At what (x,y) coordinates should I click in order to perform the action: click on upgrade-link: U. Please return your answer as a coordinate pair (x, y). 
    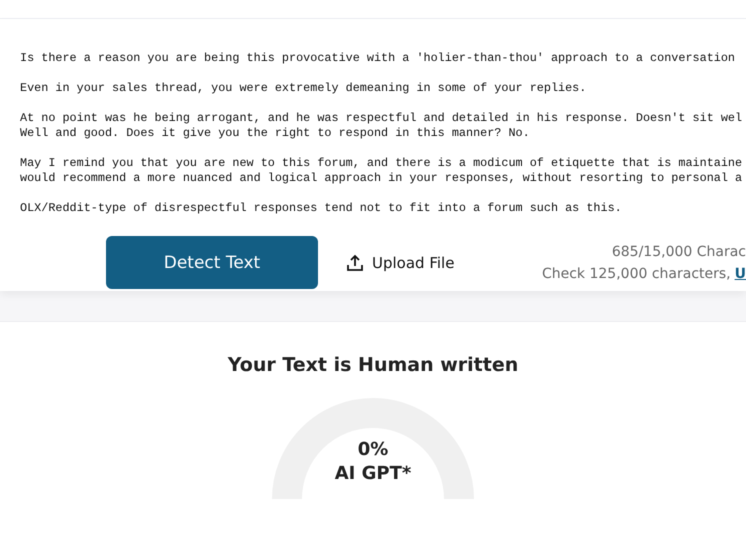
    Looking at the image, I should click on (740, 274).